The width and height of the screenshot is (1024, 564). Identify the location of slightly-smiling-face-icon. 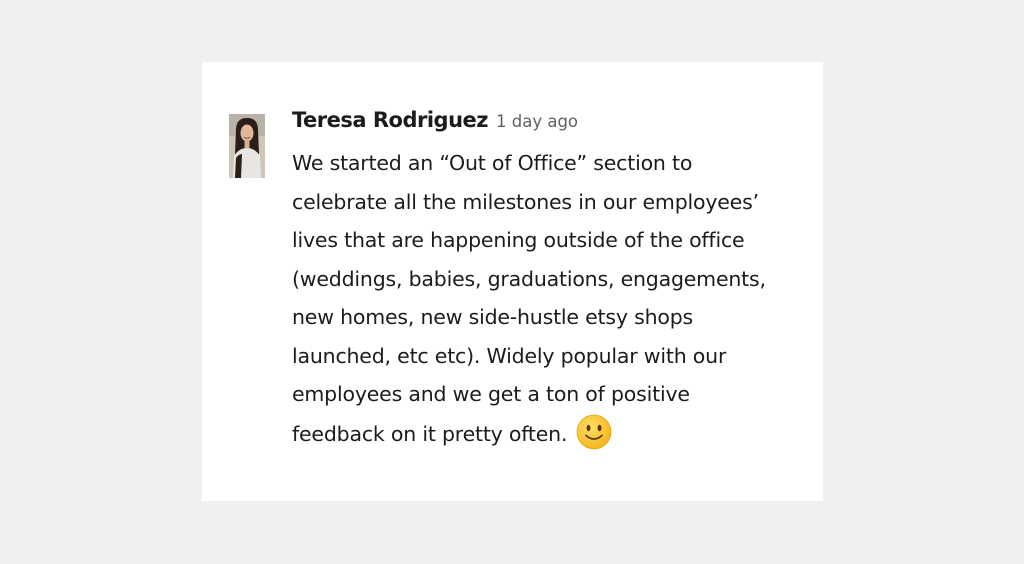
(594, 431).